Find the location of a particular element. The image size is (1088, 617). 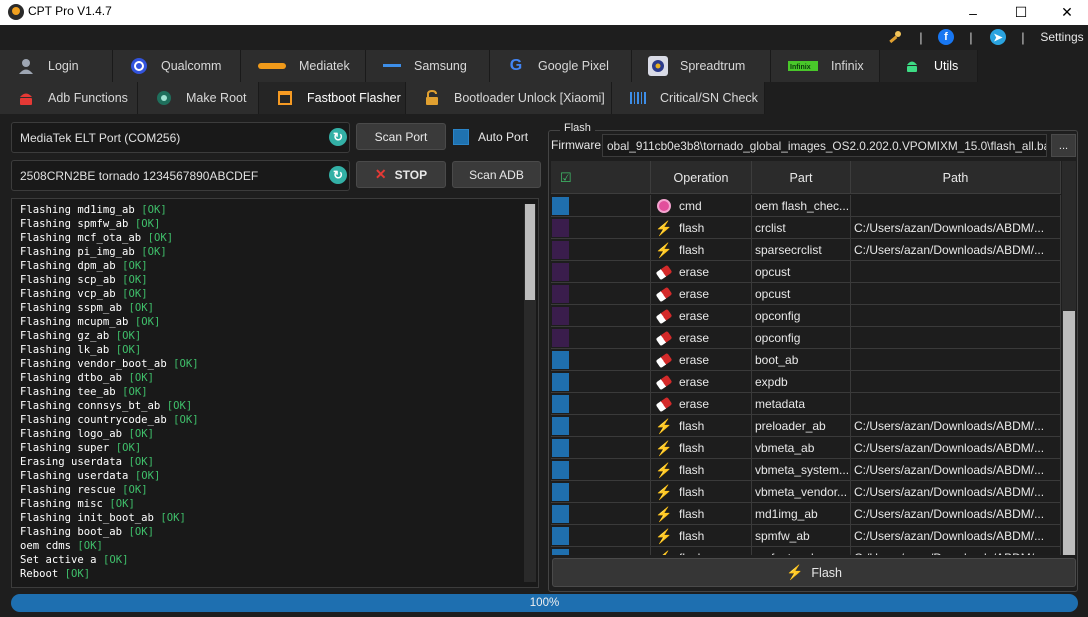

tab-infinix: Infinix Infinix is located at coordinates (825, 66).